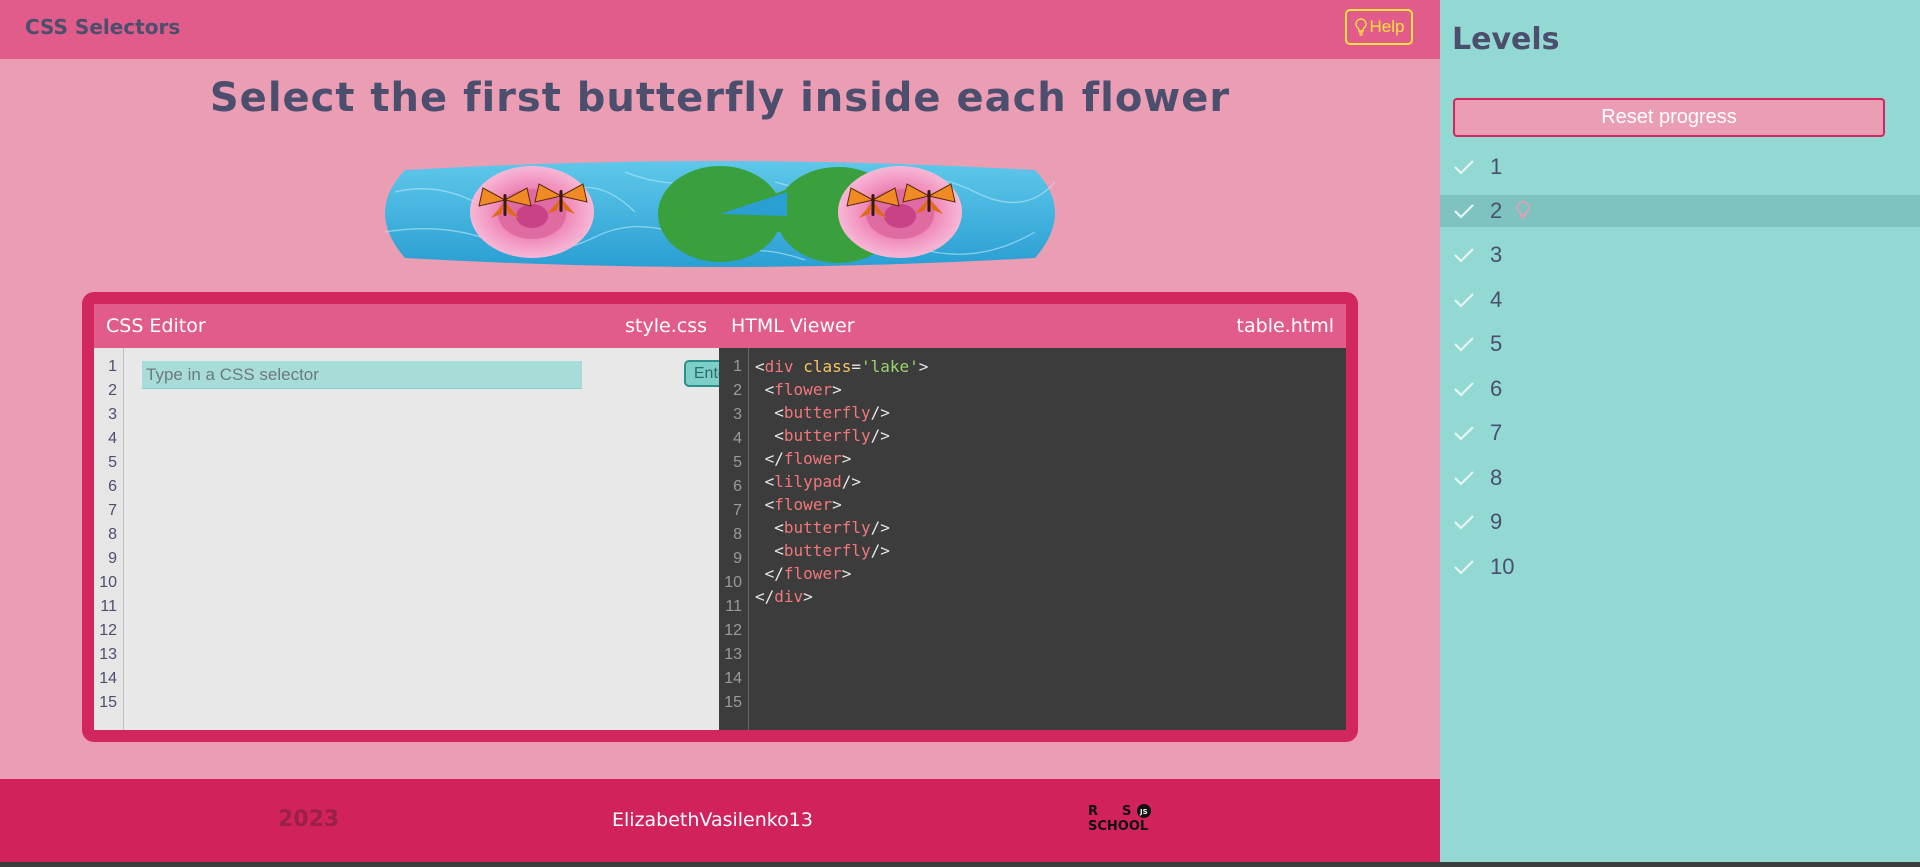  What do you see at coordinates (1680, 478) in the screenshot?
I see `level-item-8: 8` at bounding box center [1680, 478].